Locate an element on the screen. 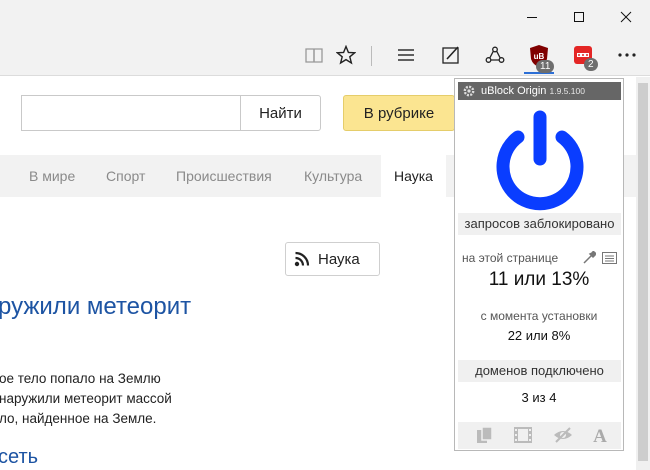  ublock-extension-button: uB 11 is located at coordinates (539, 57).